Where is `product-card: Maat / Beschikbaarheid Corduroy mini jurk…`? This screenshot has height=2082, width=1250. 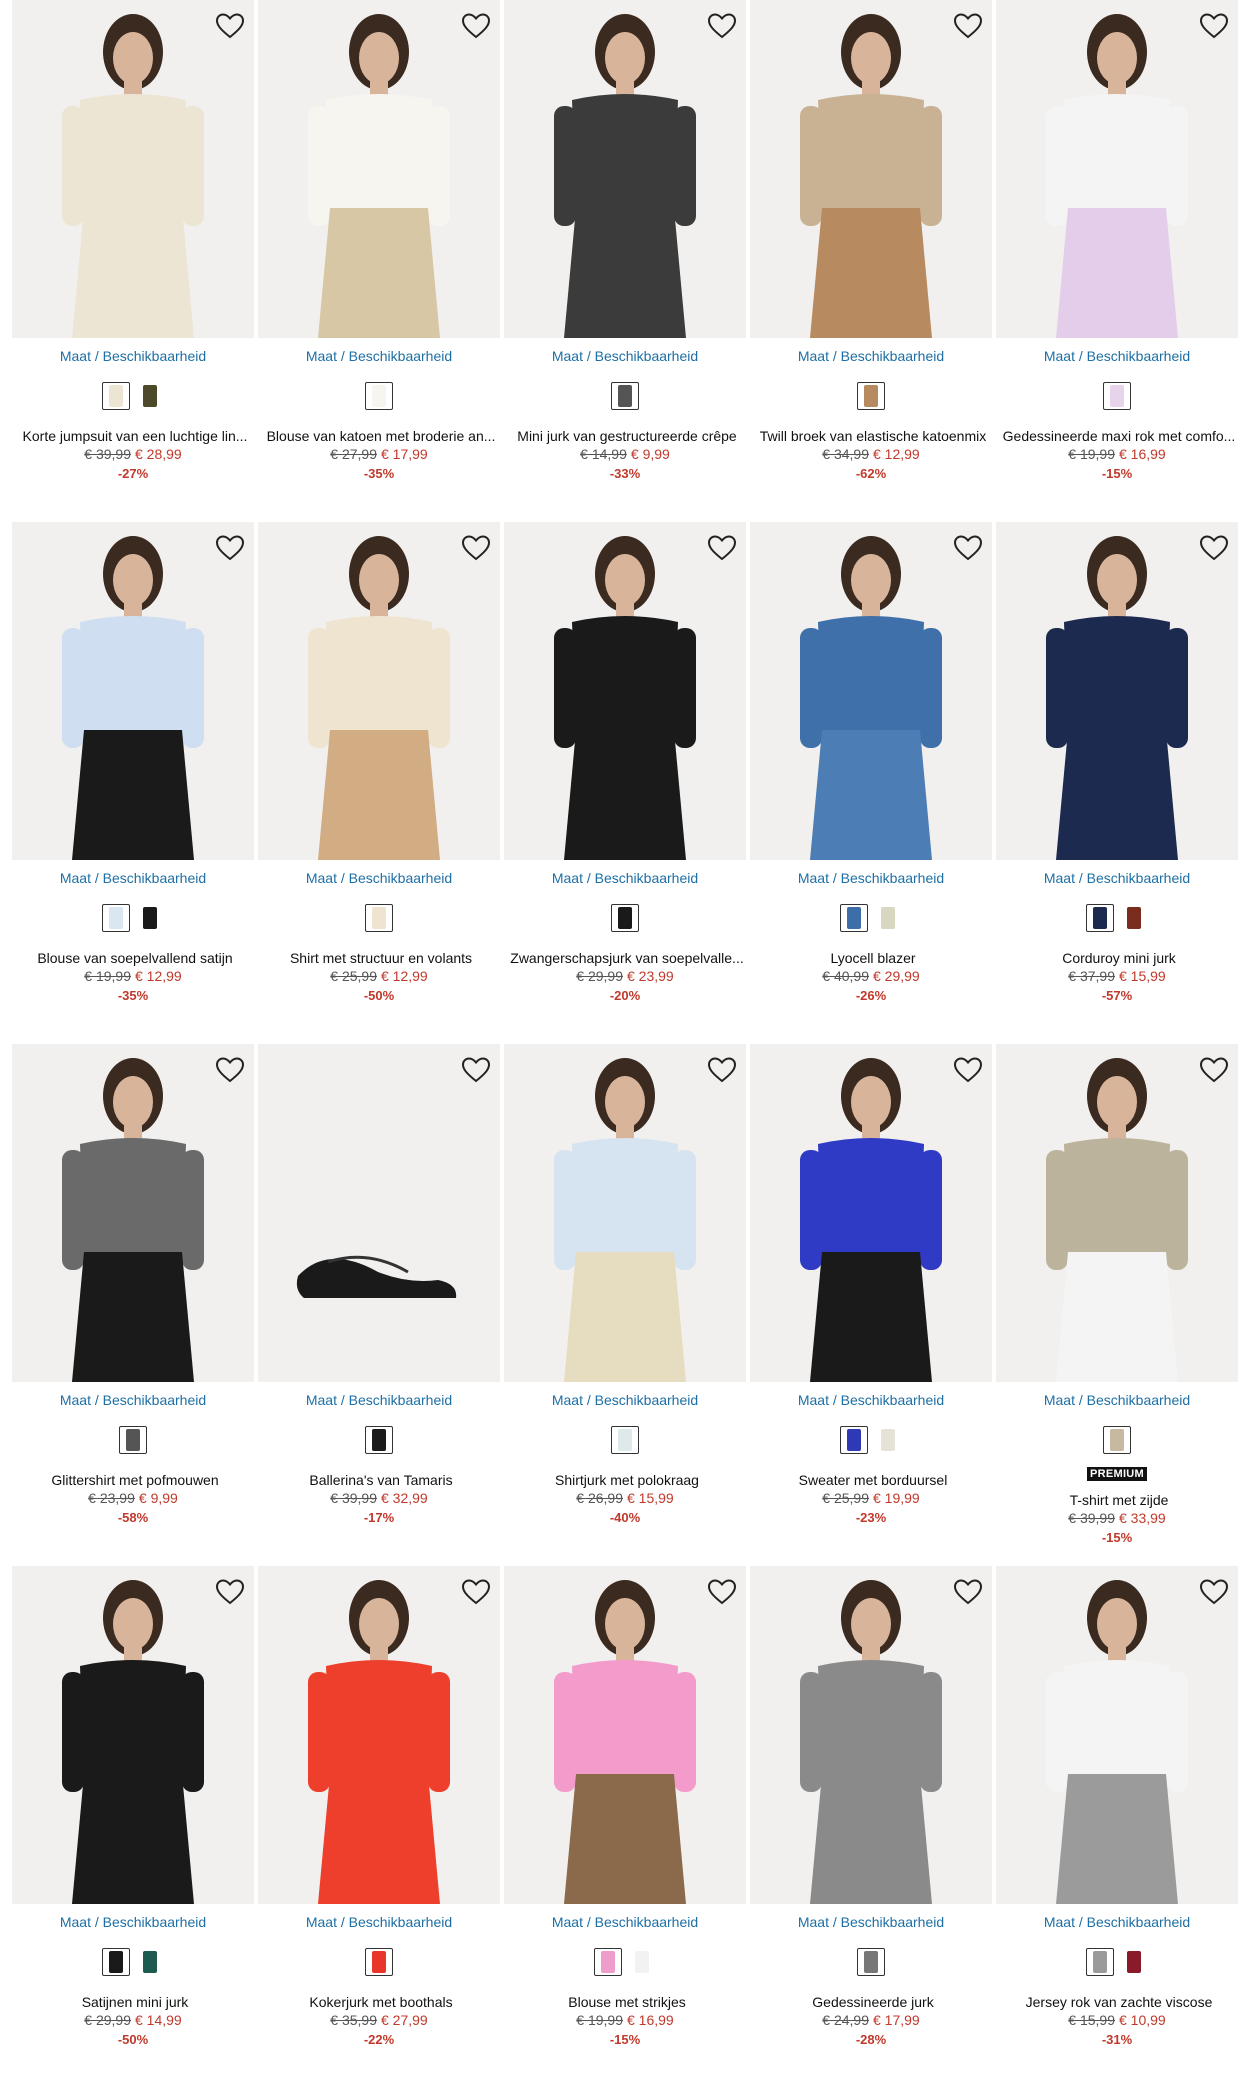
product-card: Maat / Beschikbaarheid Corduroy mini jurk… is located at coordinates (1119, 782).